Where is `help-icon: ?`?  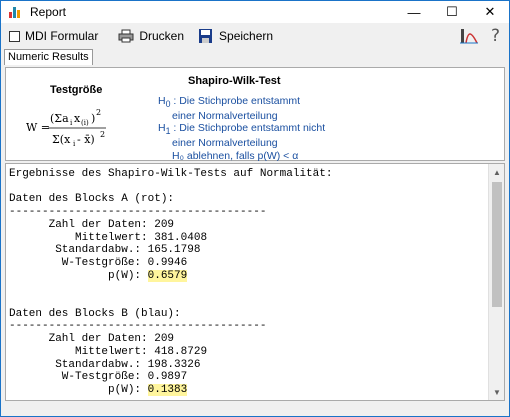 help-icon: ? is located at coordinates (495, 36).